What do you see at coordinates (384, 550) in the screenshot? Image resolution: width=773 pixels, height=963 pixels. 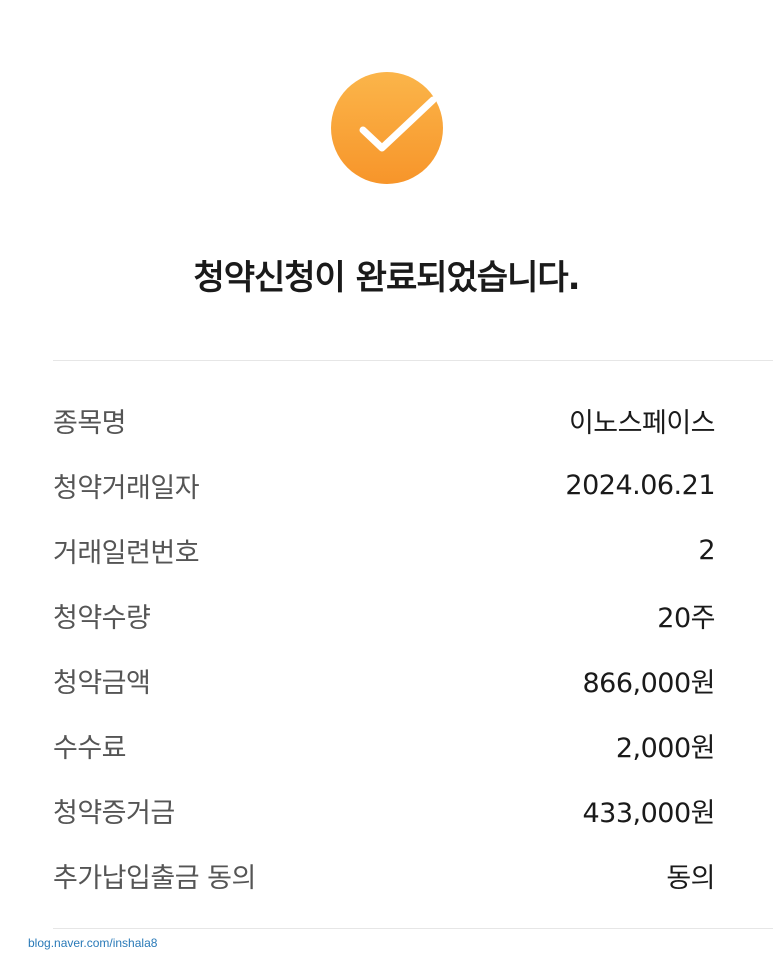 I see `detail-row-serial-number: 거래일련번호 2` at bounding box center [384, 550].